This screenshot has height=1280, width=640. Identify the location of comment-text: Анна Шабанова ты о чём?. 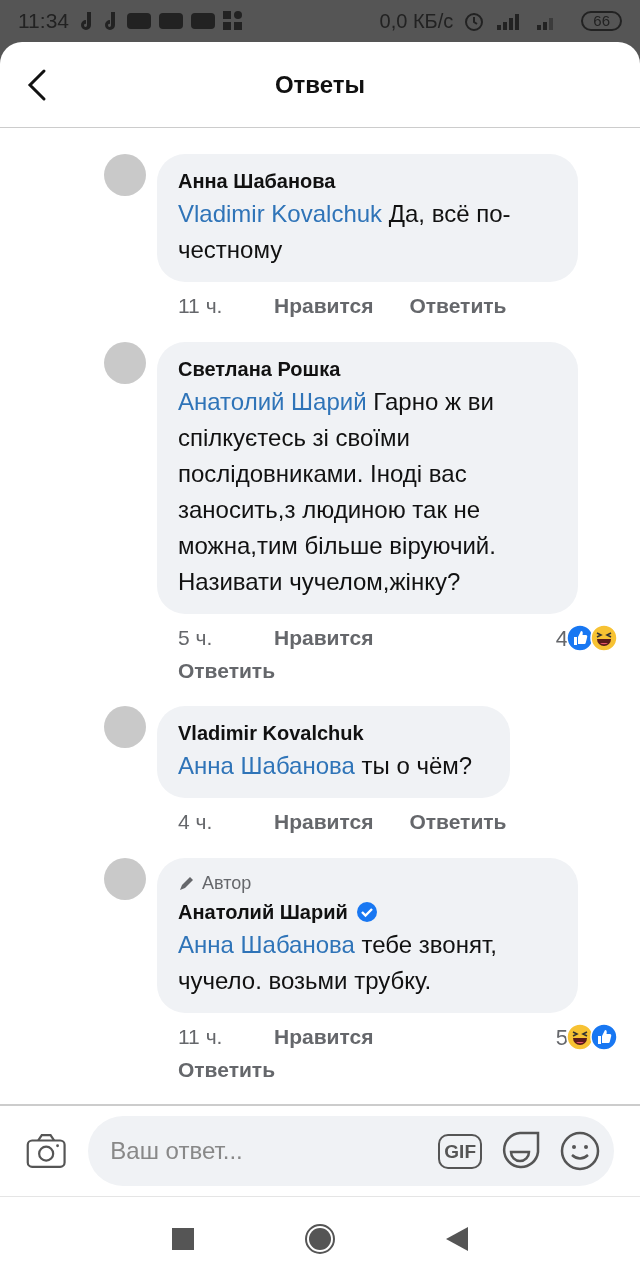
(325, 766).